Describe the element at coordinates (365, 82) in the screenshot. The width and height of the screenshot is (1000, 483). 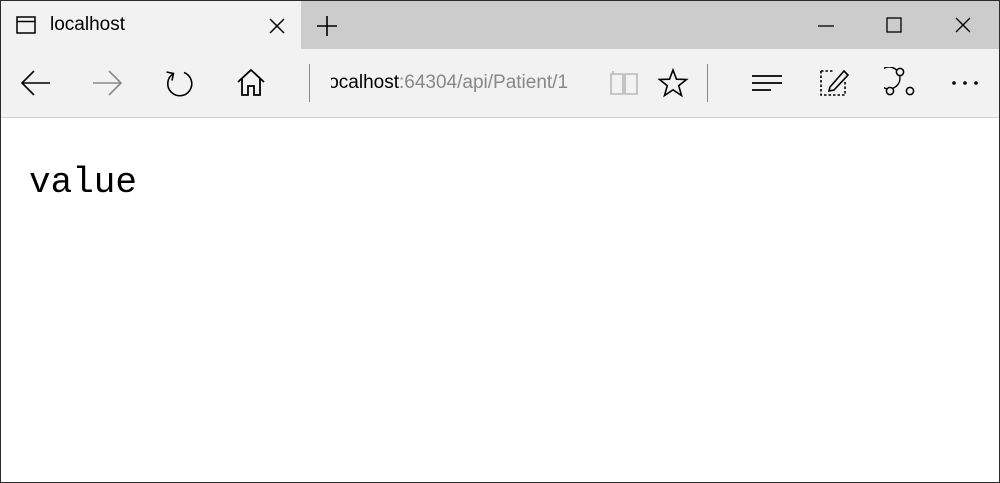
I see `url-host: localhost` at that location.